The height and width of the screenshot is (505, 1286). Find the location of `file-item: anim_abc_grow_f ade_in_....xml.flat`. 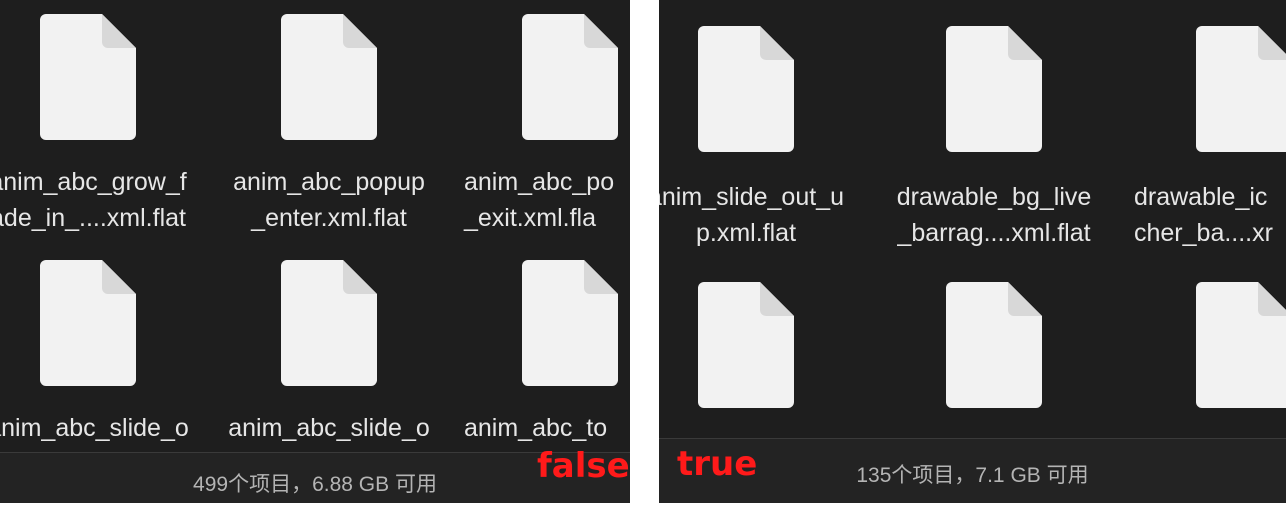

file-item: anim_abc_grow_f ade_in_....xml.flat is located at coordinates (99, 124).